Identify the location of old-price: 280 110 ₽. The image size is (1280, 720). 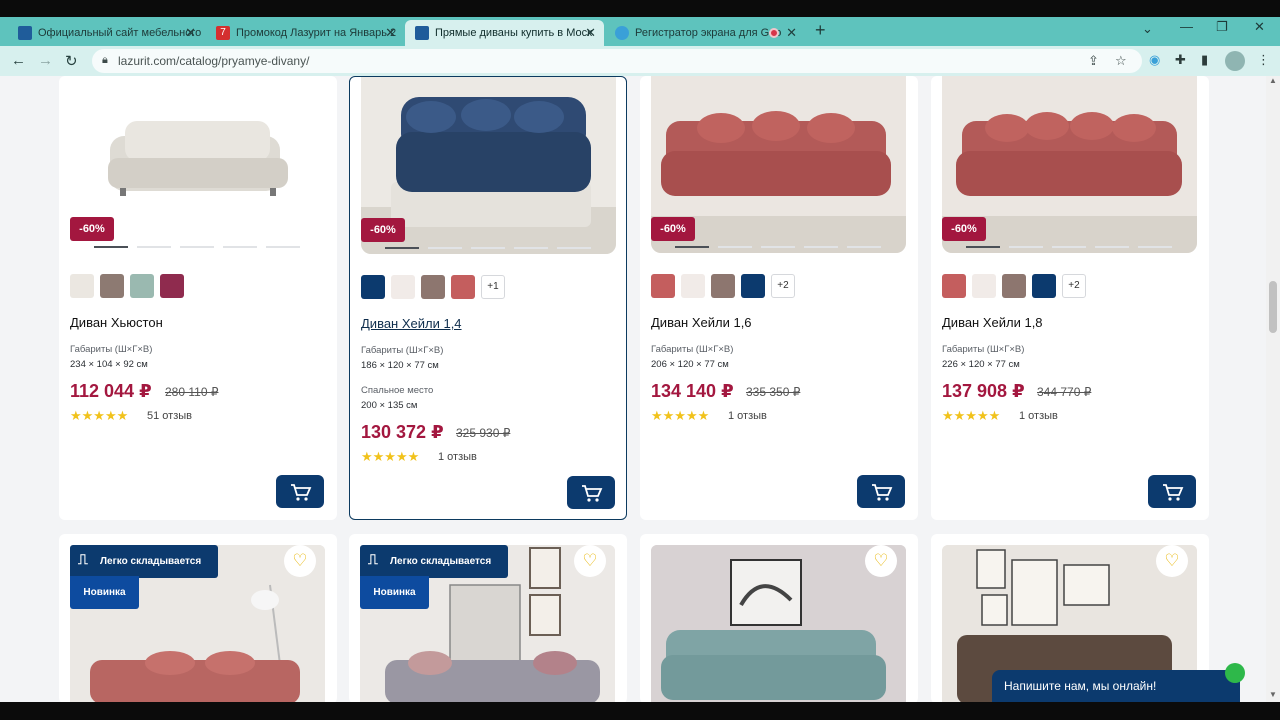
(192, 392).